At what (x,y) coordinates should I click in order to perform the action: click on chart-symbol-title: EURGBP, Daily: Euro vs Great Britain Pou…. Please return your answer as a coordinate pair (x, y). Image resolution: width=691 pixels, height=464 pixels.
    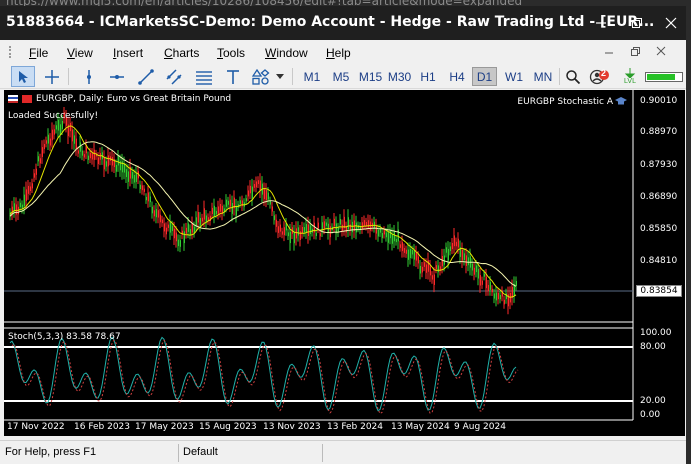
    Looking at the image, I should click on (134, 99).